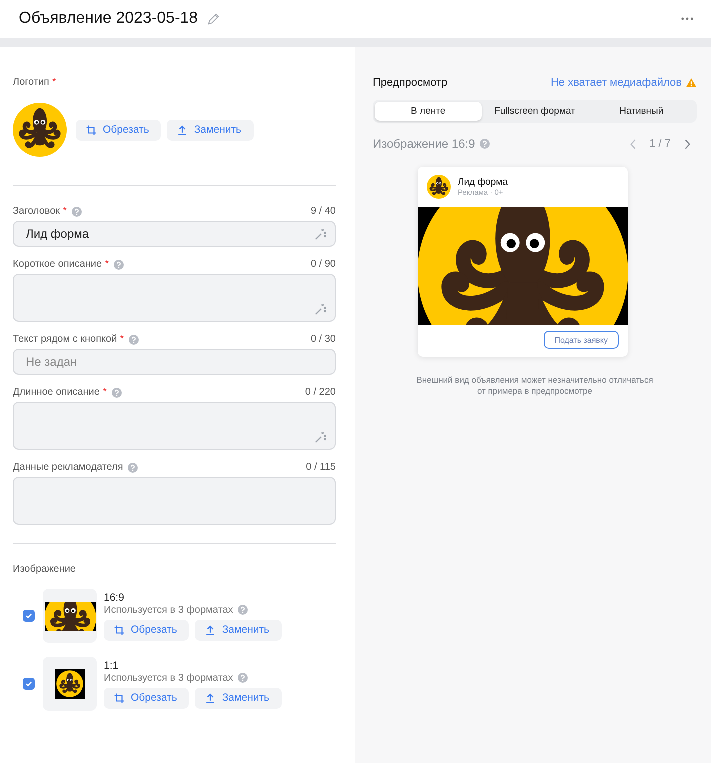  Describe the element at coordinates (428, 111) in the screenshot. I see `preview-tab: В ленте` at that location.